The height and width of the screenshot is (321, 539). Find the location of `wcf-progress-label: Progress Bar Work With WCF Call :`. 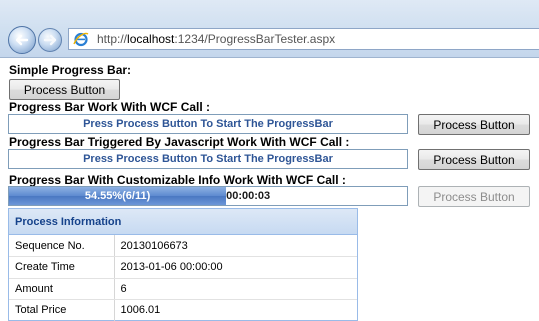

wcf-progress-label: Progress Bar Work With WCF Call : is located at coordinates (110, 107).